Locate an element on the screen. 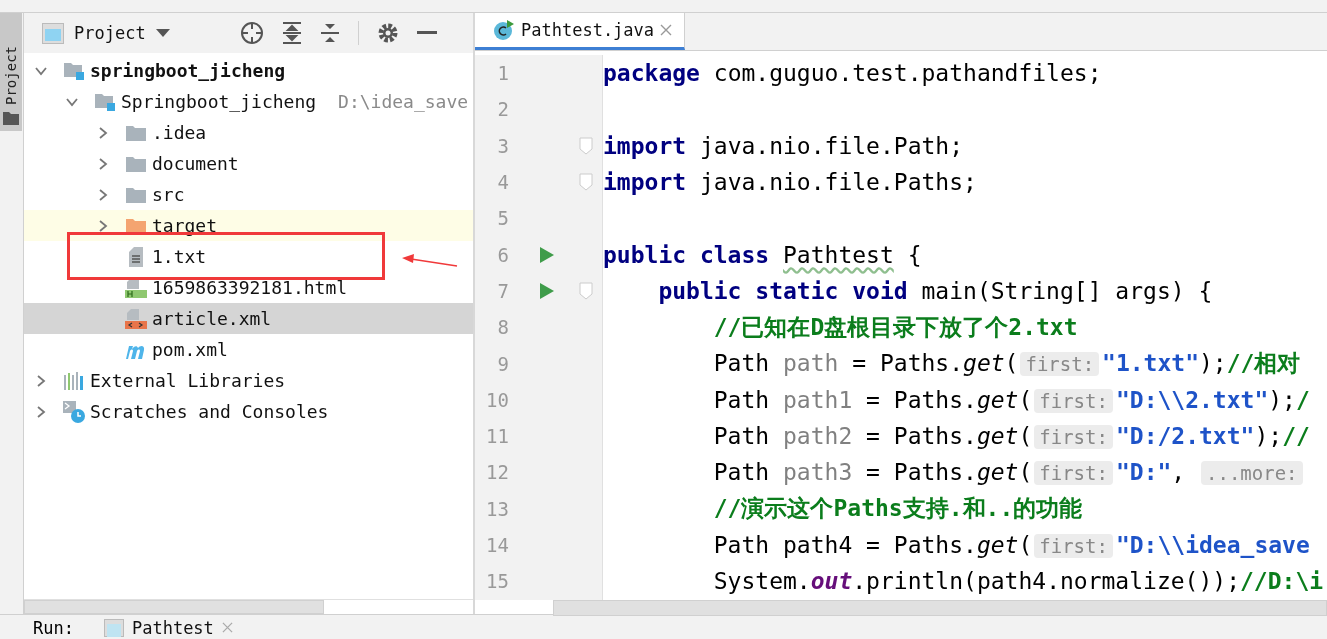  code-line: Path path2 = Paths.get( first: "D:/2.txt");// is located at coordinates (1011, 436).